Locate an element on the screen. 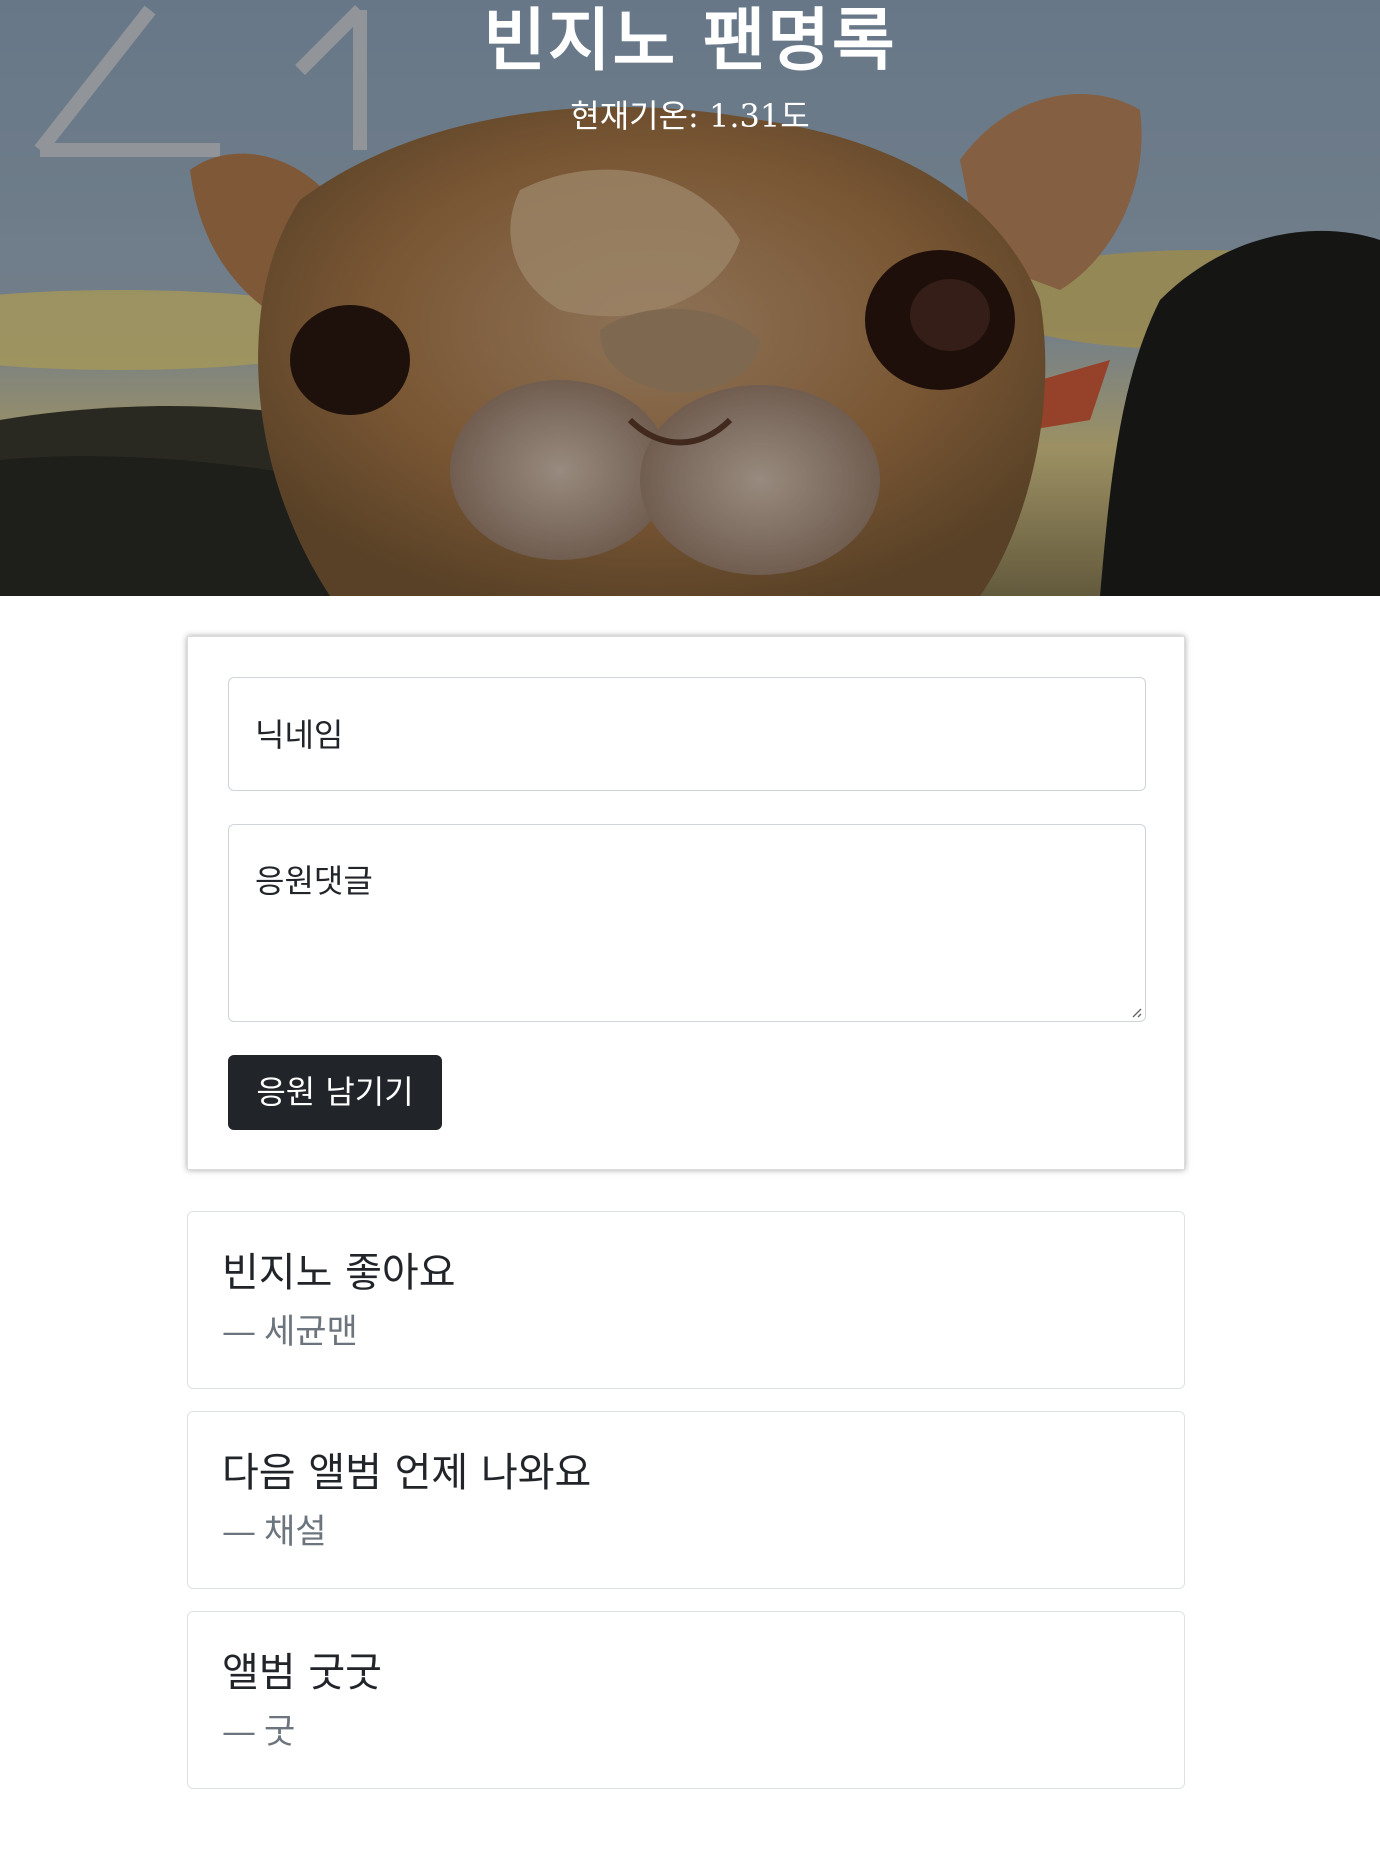 This screenshot has height=1854, width=1380. temperature-label: 현재기온: is located at coordinates (639, 116).